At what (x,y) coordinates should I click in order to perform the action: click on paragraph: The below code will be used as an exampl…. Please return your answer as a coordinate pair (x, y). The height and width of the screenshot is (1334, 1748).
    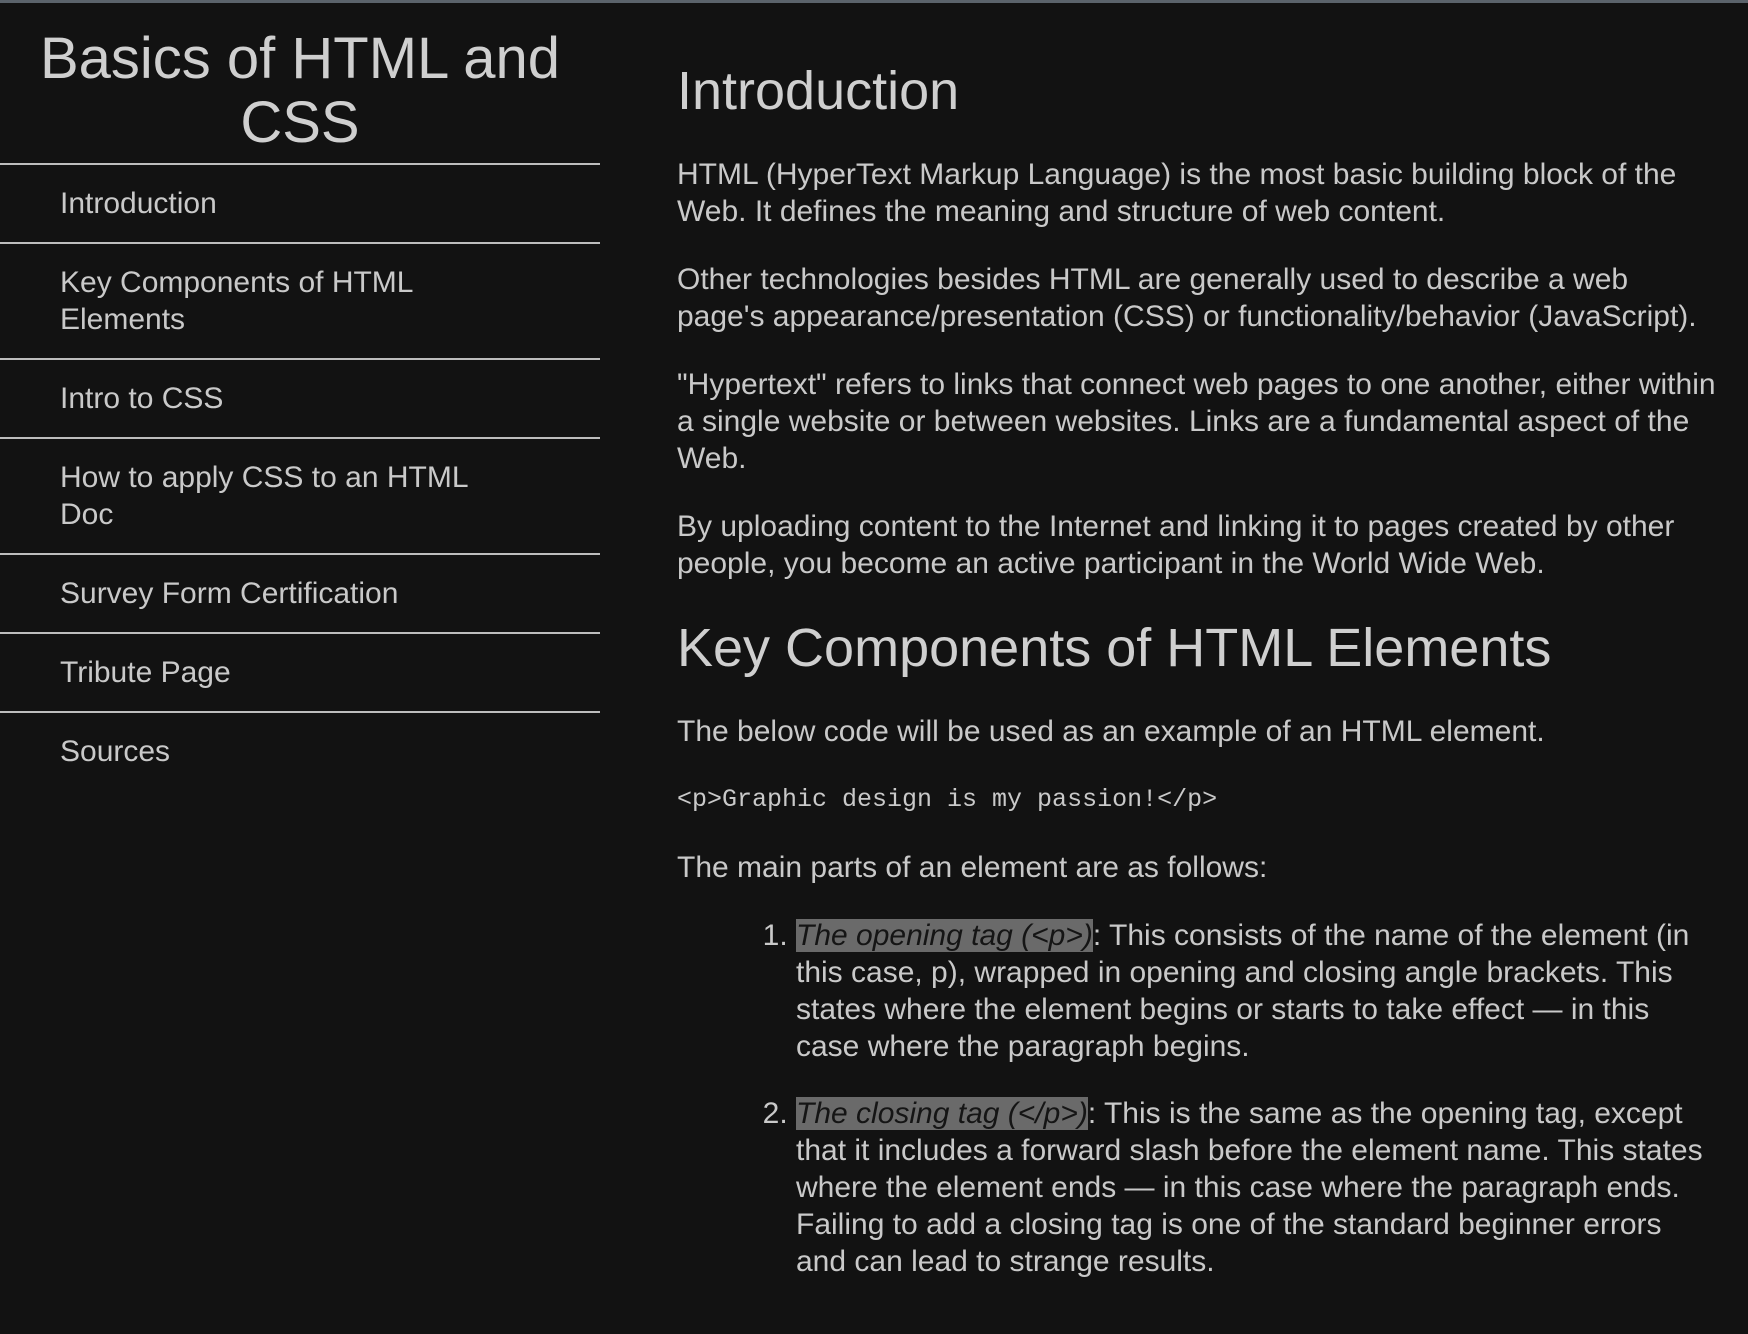
    Looking at the image, I should click on (1111, 731).